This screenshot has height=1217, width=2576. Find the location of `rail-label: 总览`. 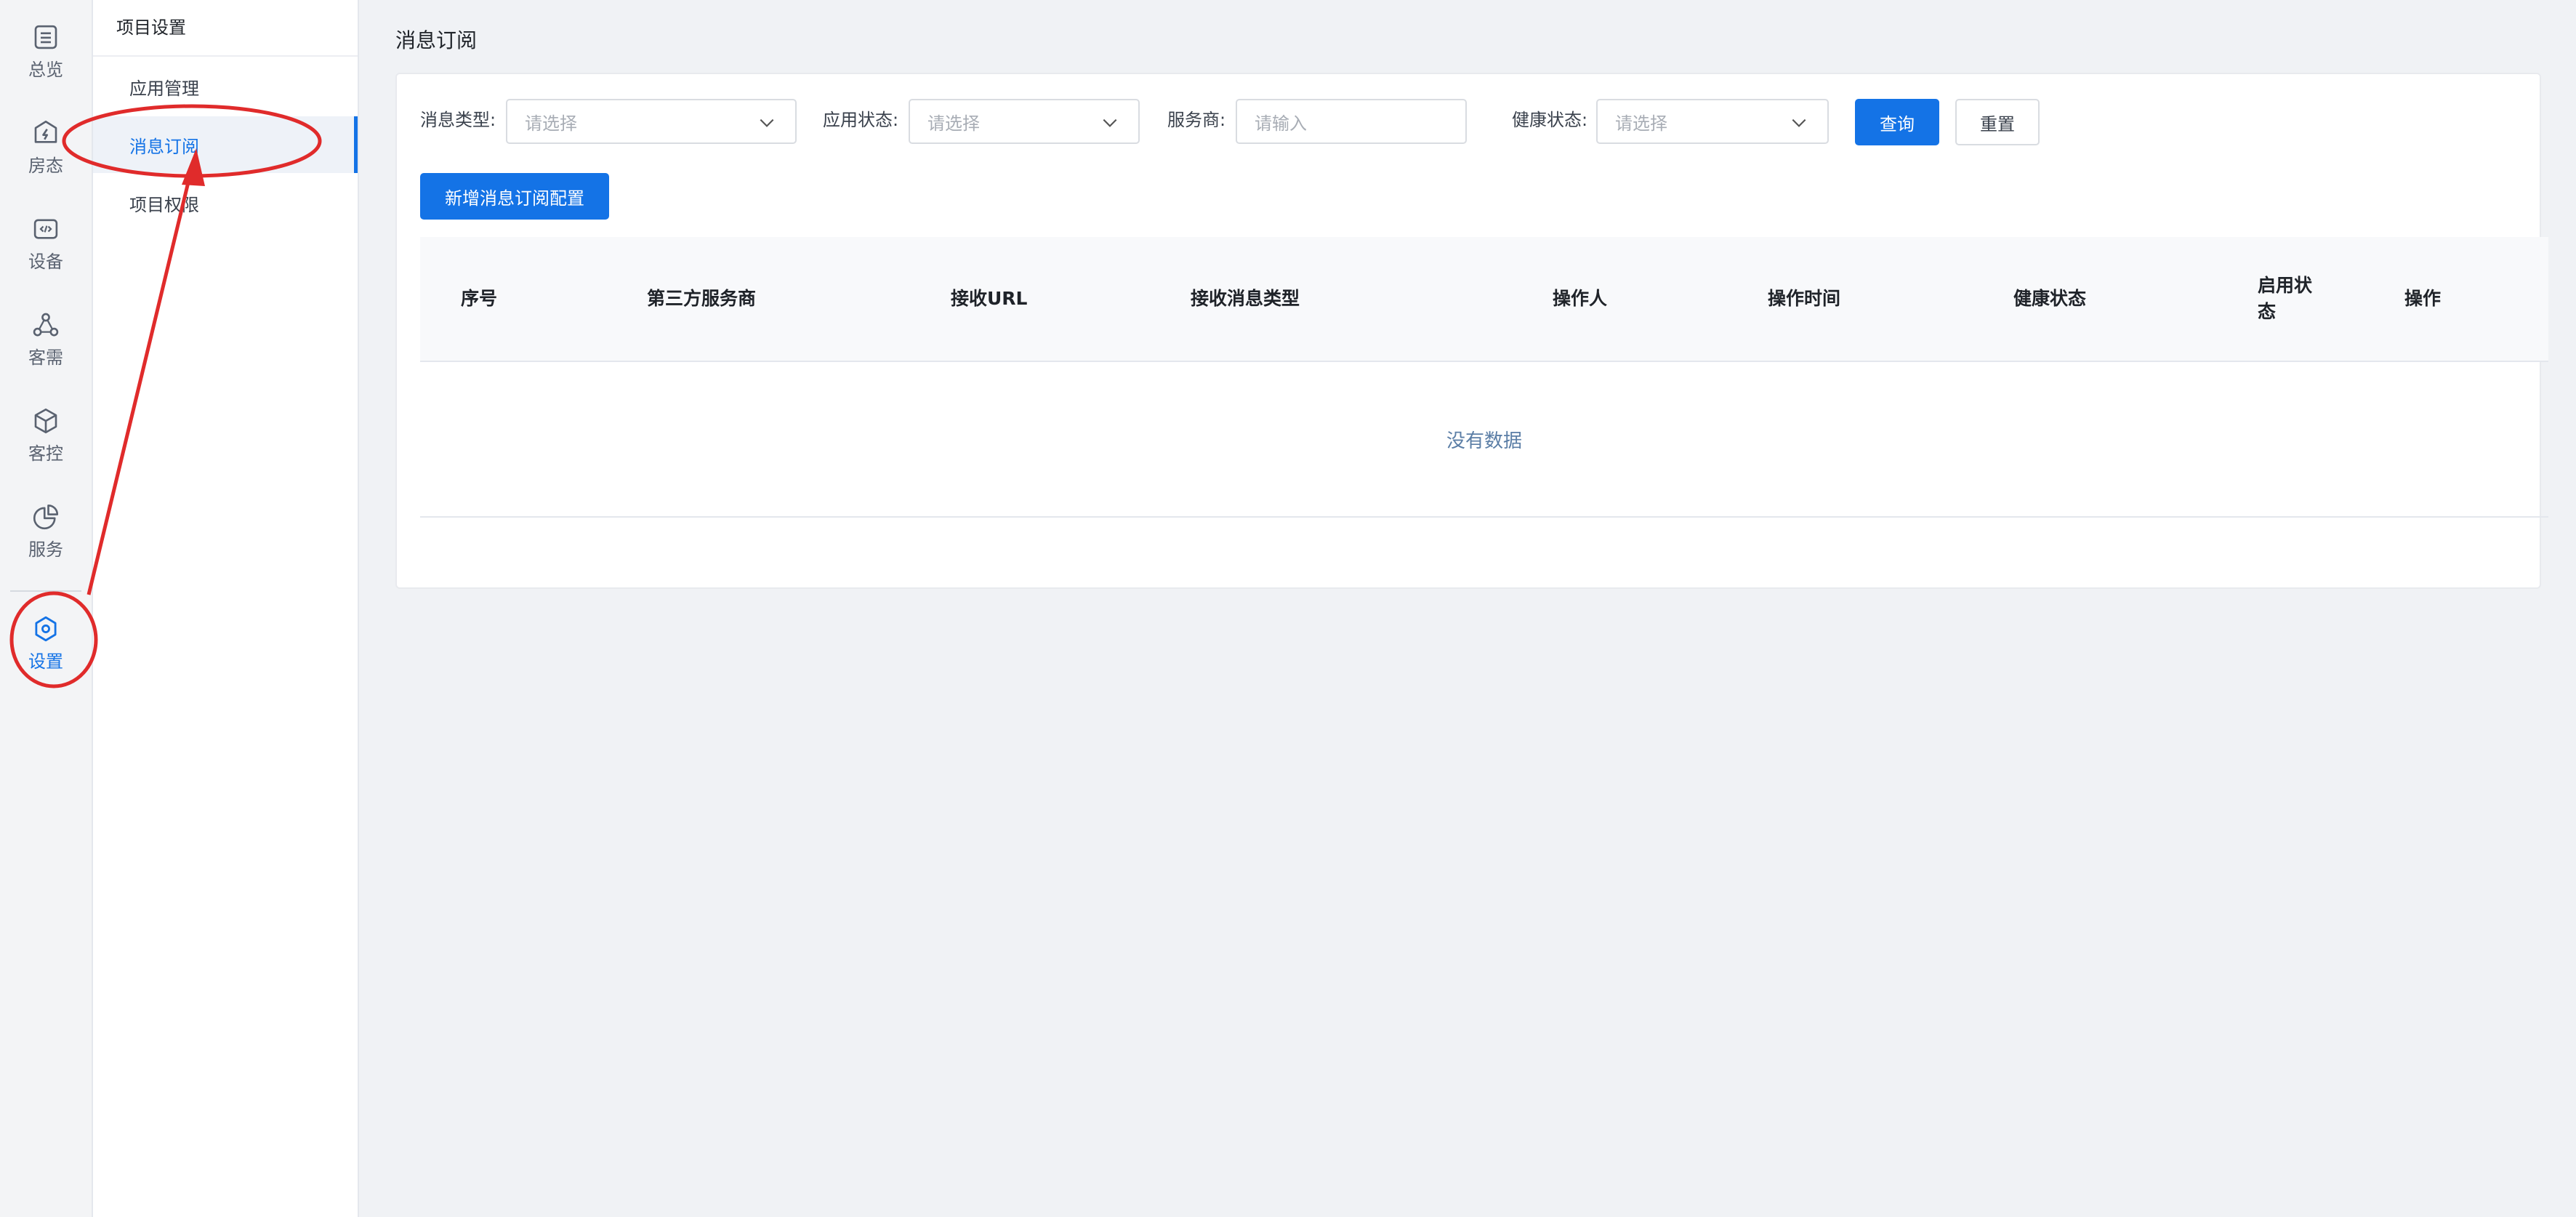

rail-label: 总览 is located at coordinates (45, 70).